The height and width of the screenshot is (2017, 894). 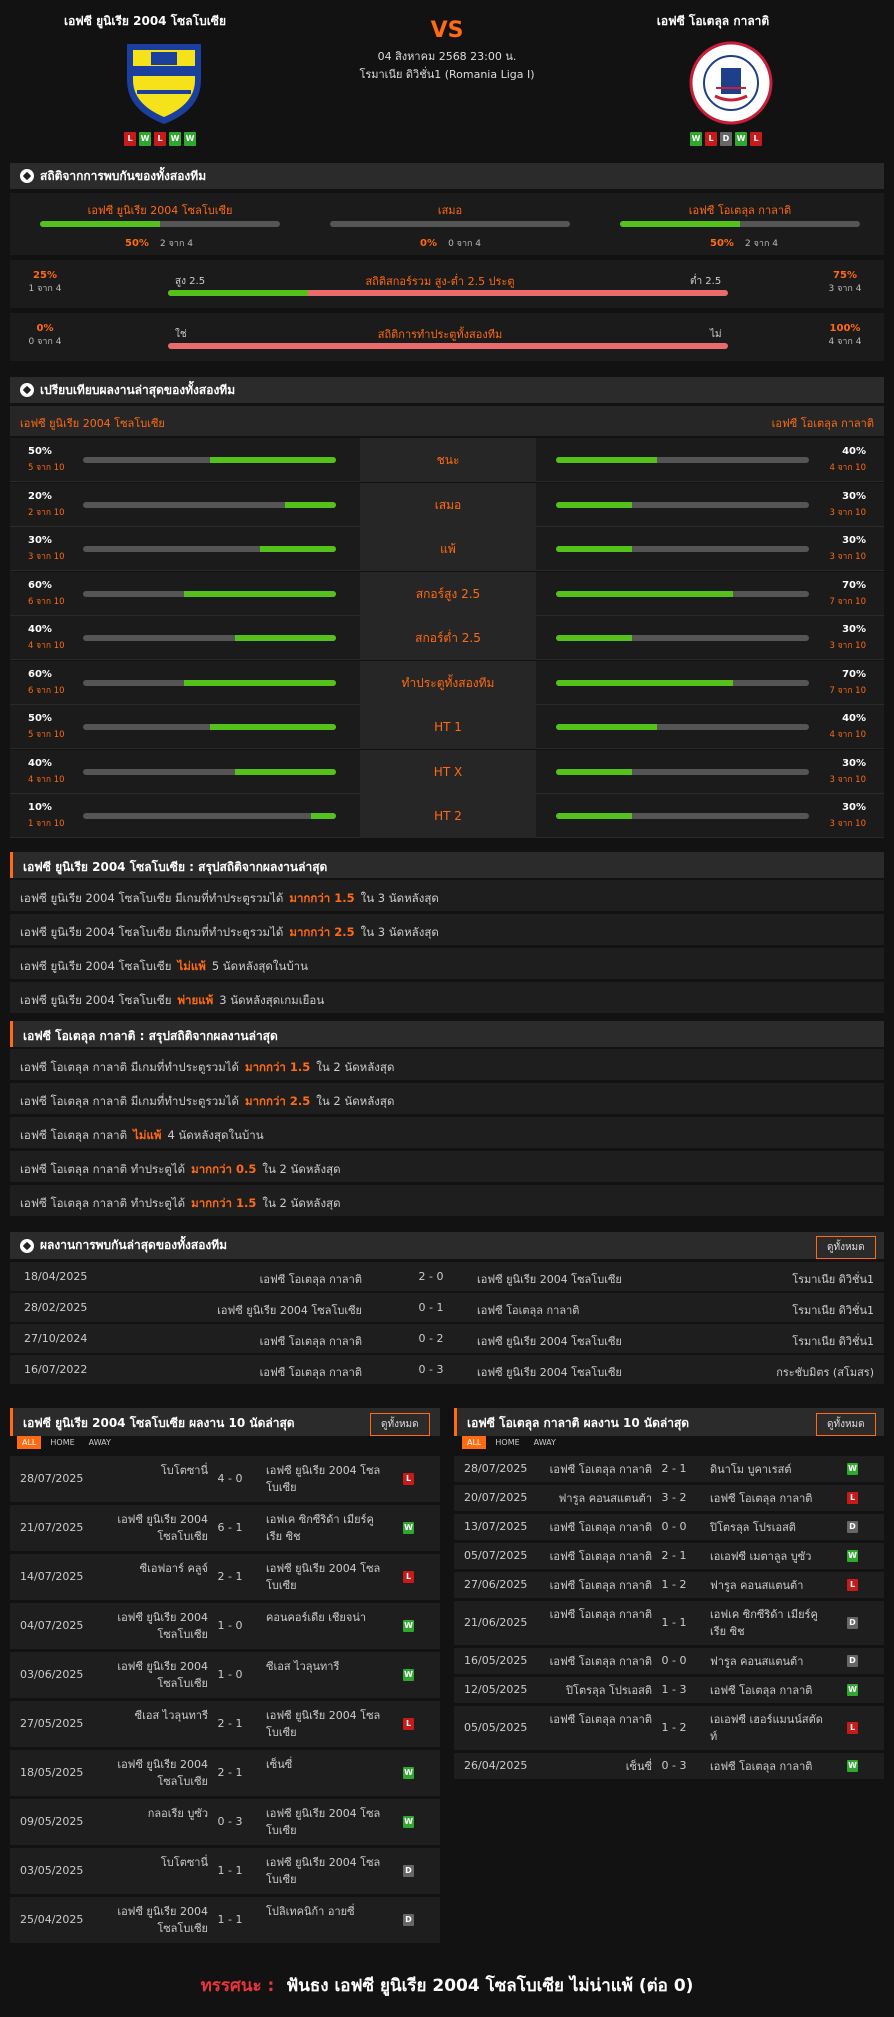 I want to click on away-team-logo, so click(x=731, y=83).